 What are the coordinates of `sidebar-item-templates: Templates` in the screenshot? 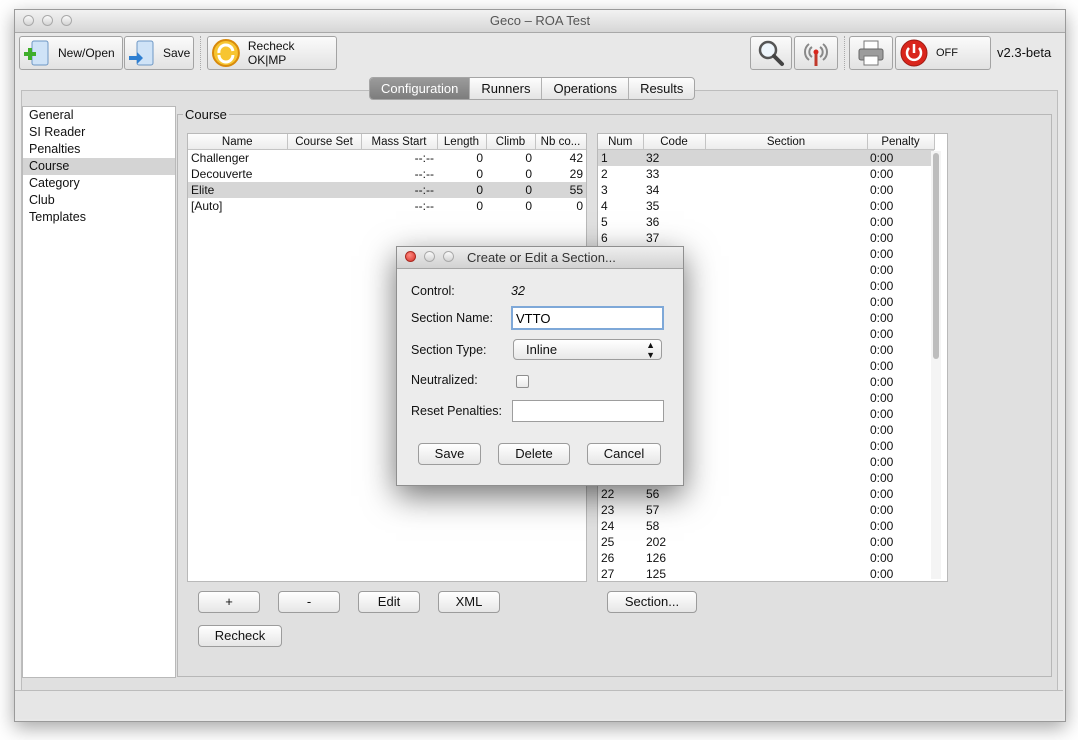 It's located at (99, 217).